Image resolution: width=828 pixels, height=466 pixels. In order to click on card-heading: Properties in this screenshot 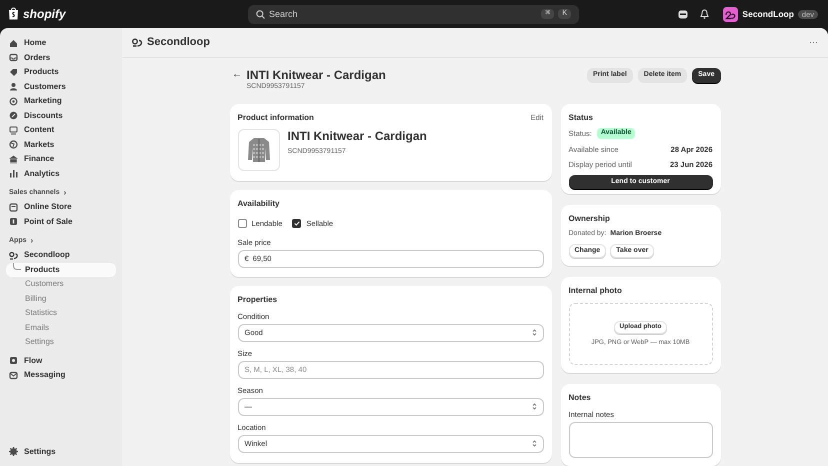, I will do `click(258, 299)`.